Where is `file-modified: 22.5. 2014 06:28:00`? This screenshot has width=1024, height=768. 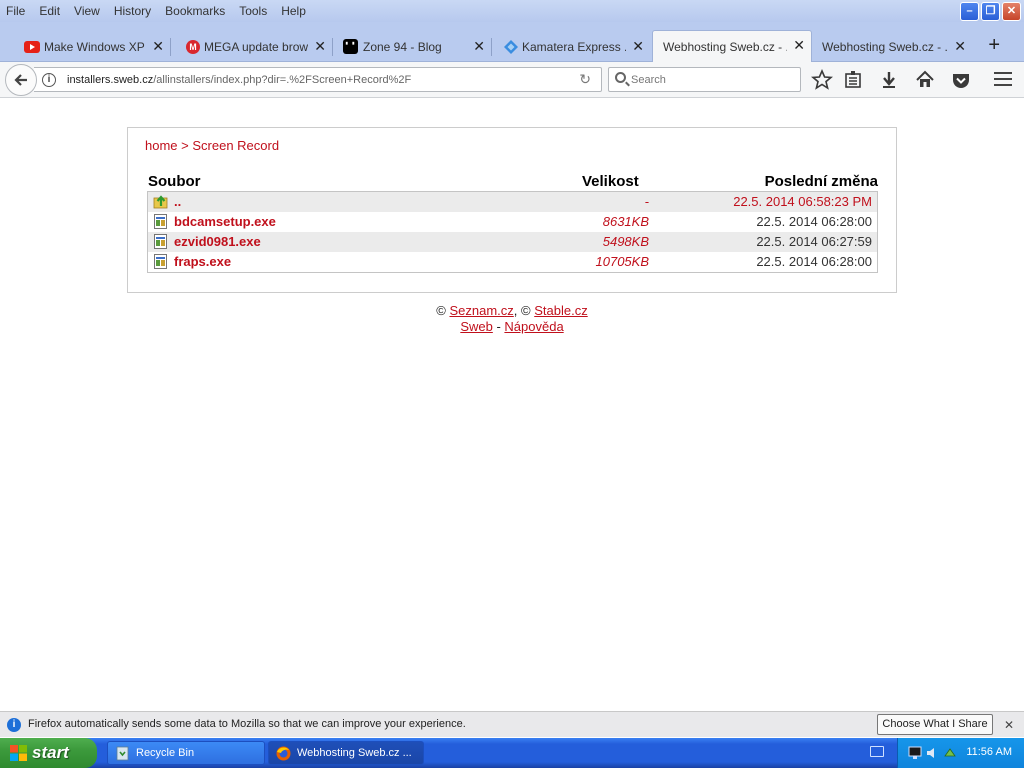 file-modified: 22.5. 2014 06:28:00 is located at coordinates (814, 261).